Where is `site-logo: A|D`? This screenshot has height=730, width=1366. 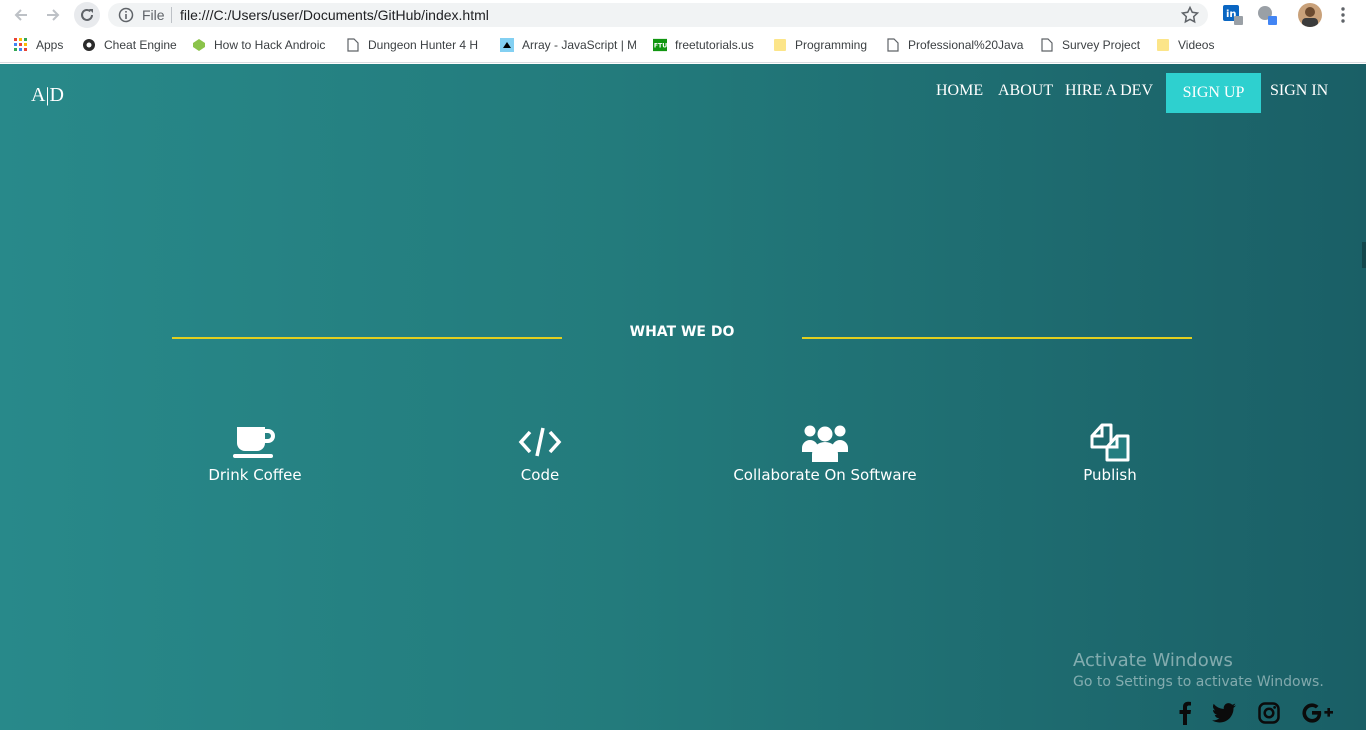 site-logo: A|D is located at coordinates (47, 95).